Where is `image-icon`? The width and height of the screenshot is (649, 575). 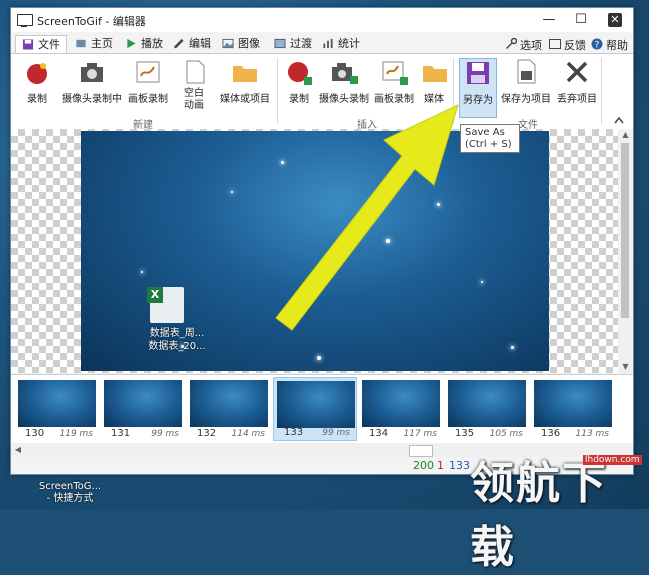
image-icon is located at coordinates (228, 43).